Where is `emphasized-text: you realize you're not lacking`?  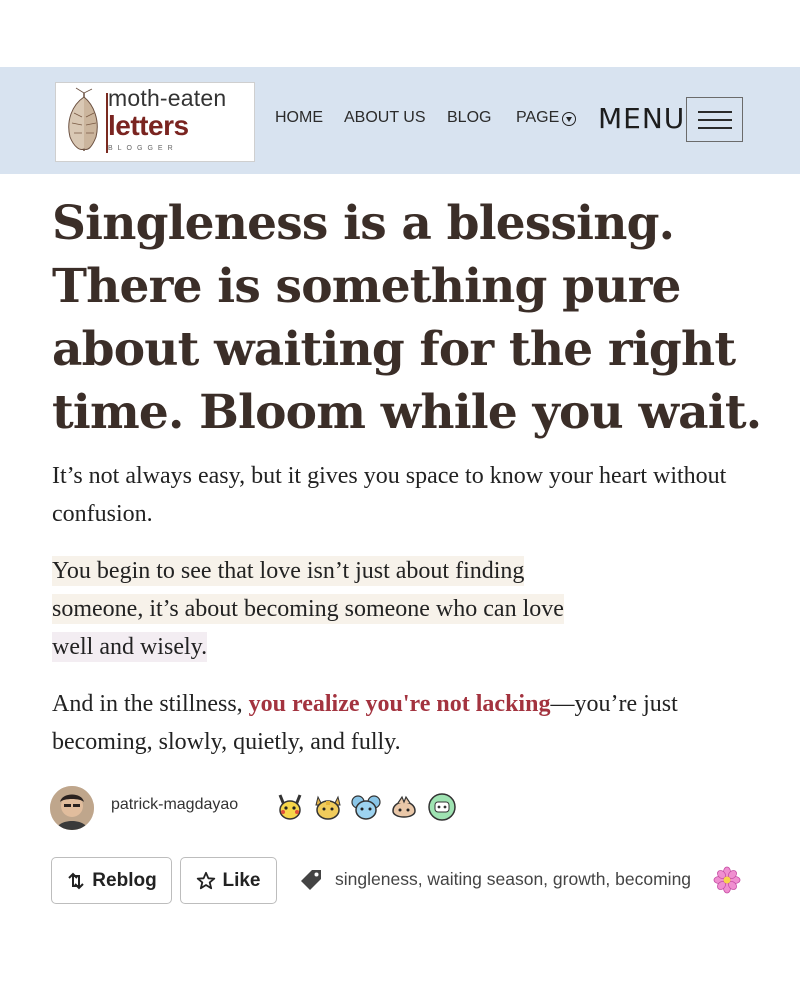
emphasized-text: you realize you're not lacking is located at coordinates (399, 704).